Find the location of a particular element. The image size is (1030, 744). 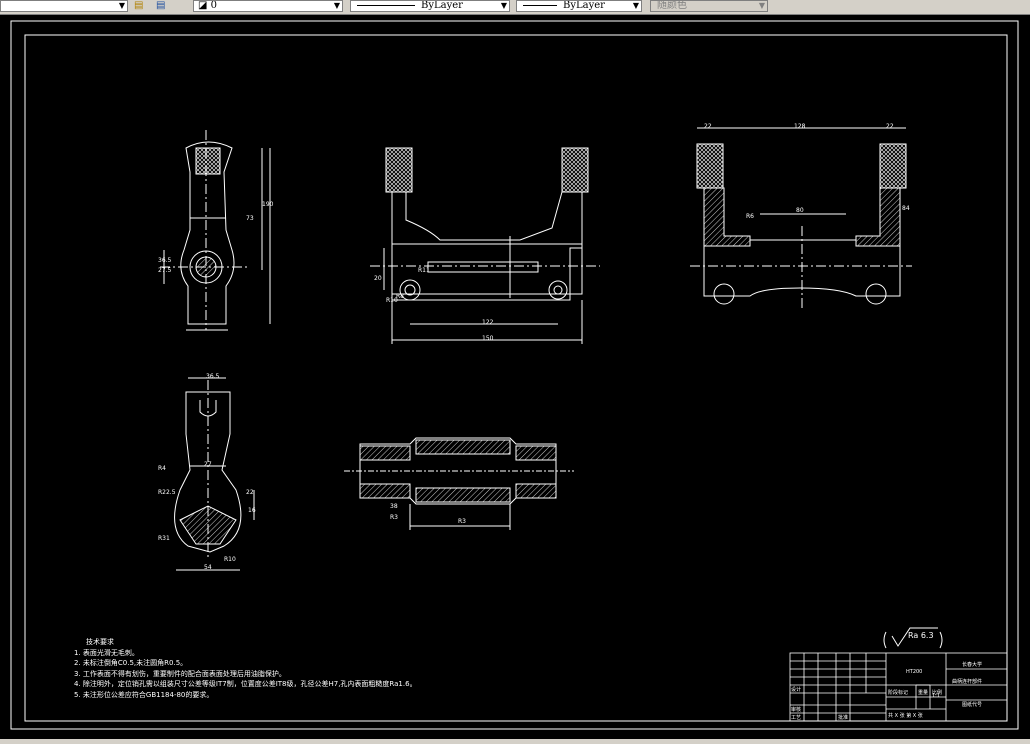

linetype-select: ByLayer ▼ is located at coordinates (430, 6).